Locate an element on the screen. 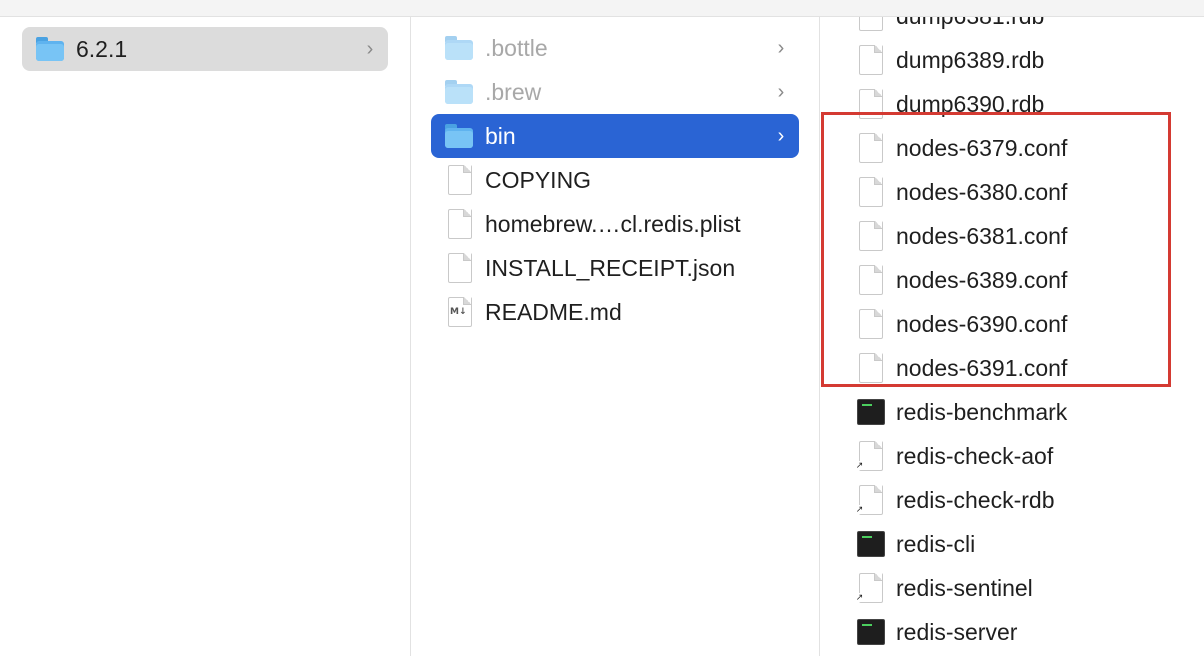 The width and height of the screenshot is (1204, 656). list-item-nodes-6380: nodes-6380.conf is located at coordinates (1020, 192).